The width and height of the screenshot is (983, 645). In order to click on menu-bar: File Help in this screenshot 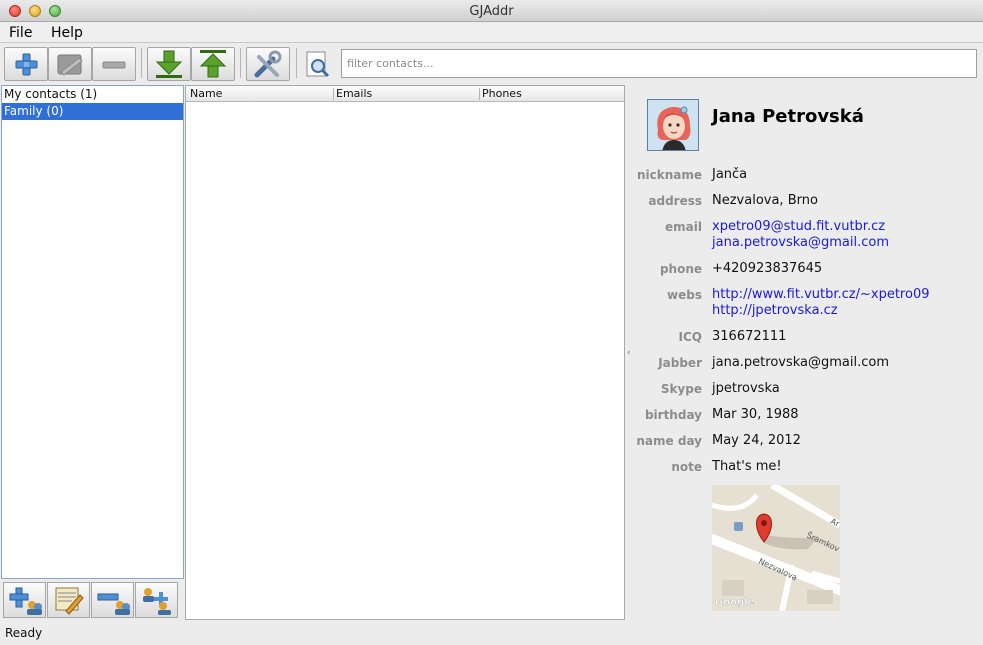, I will do `click(491, 32)`.